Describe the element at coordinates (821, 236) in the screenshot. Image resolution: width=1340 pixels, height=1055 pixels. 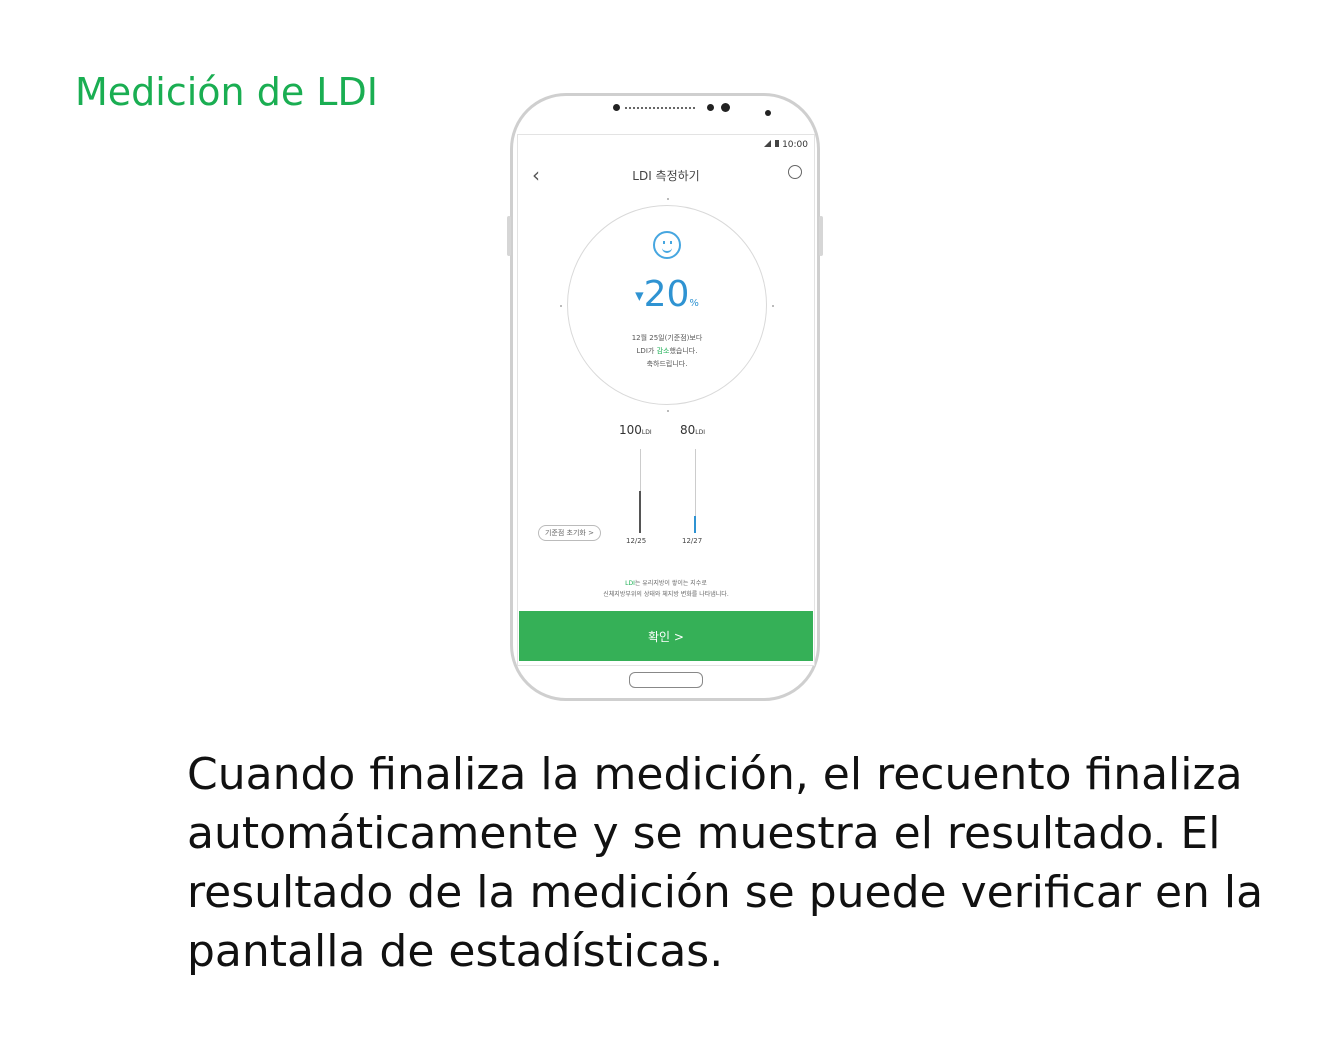
I see `power-button` at that location.